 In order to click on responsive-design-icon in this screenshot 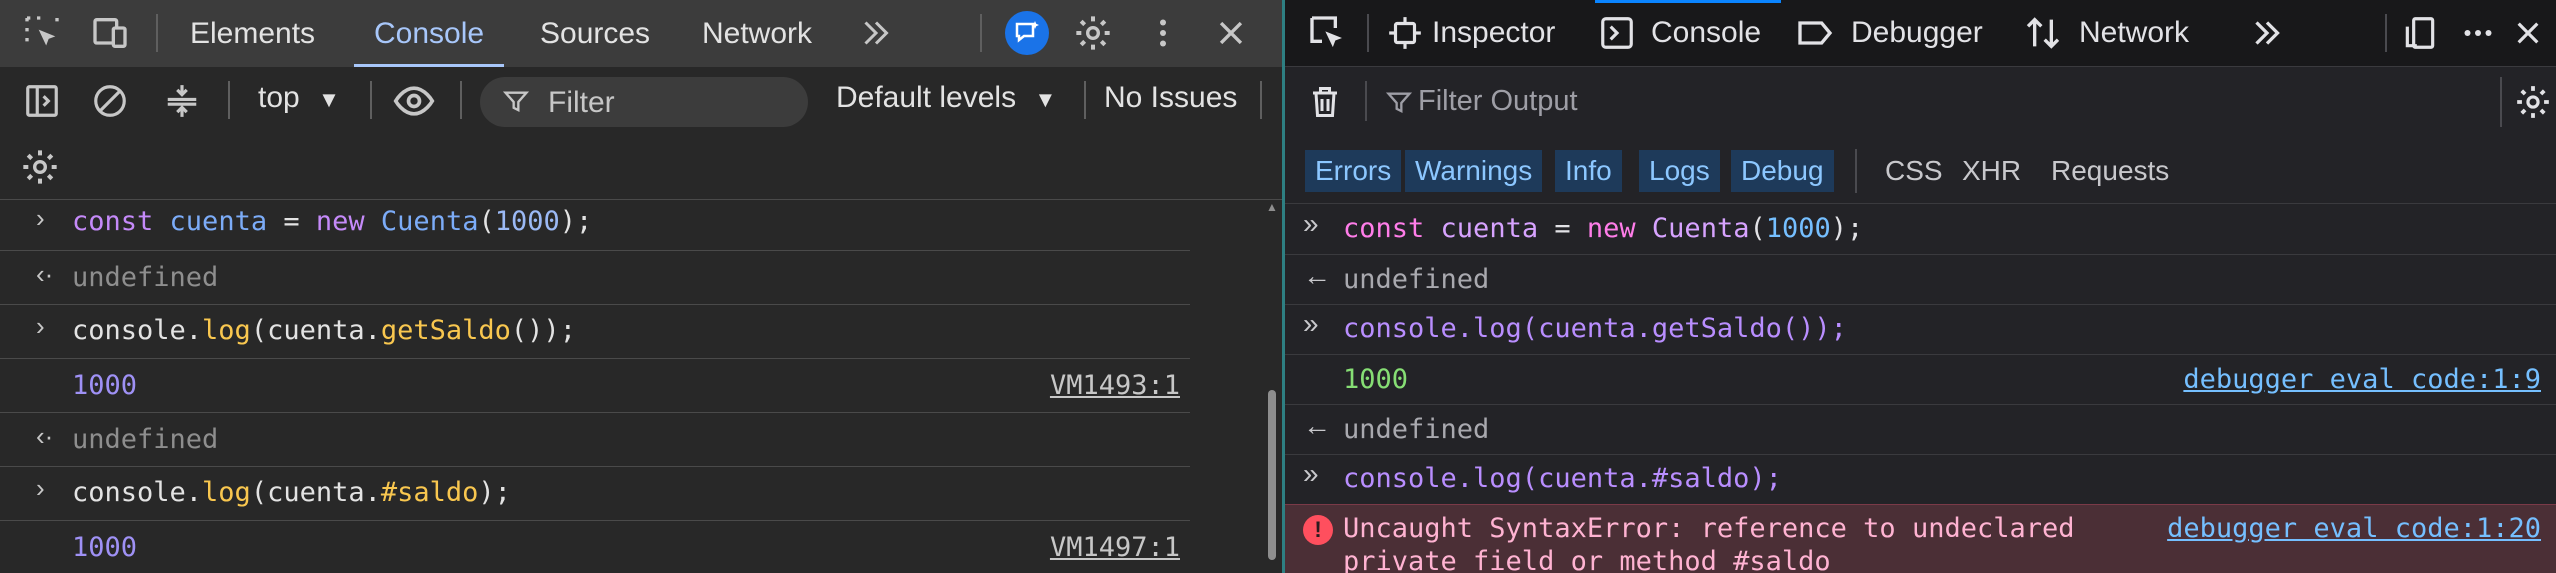, I will do `click(2420, 33)`.